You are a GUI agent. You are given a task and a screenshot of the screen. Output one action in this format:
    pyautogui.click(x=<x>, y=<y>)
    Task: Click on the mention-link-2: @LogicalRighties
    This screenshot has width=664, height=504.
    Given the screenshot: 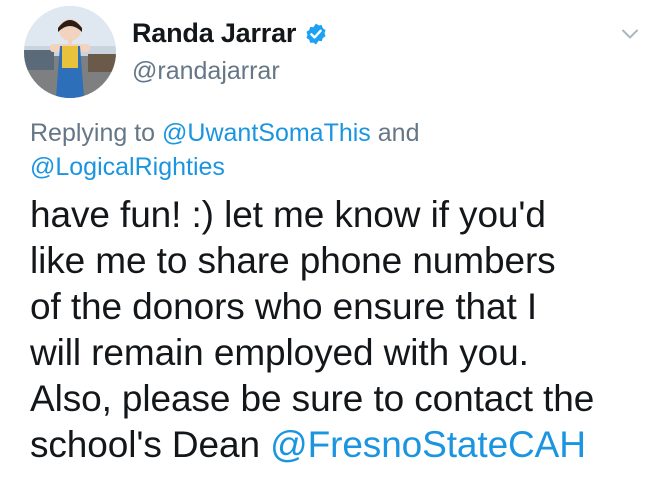 What is the action you would take?
    pyautogui.click(x=127, y=167)
    